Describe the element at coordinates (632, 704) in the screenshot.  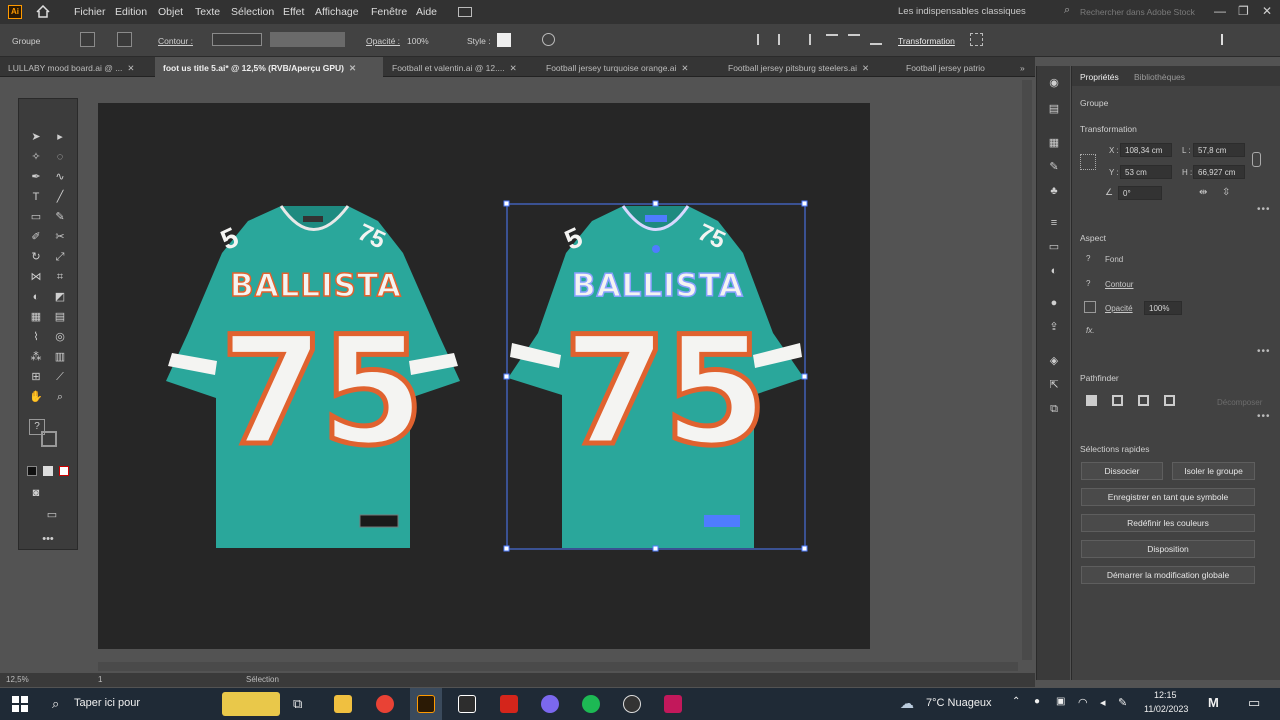
I see `clock-app-icon` at that location.